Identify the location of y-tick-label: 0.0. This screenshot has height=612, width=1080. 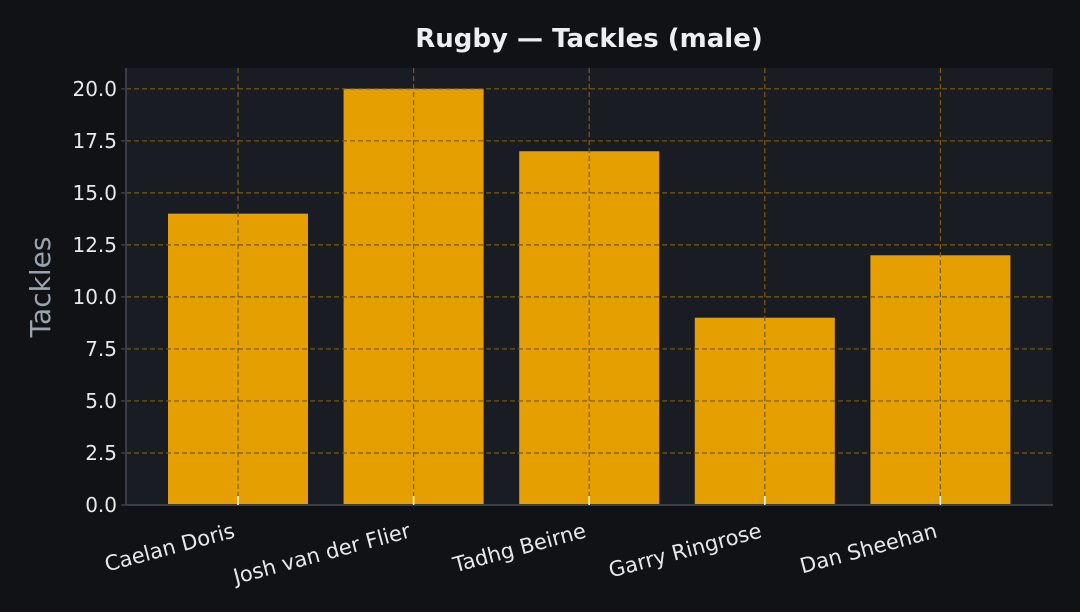
(101, 505).